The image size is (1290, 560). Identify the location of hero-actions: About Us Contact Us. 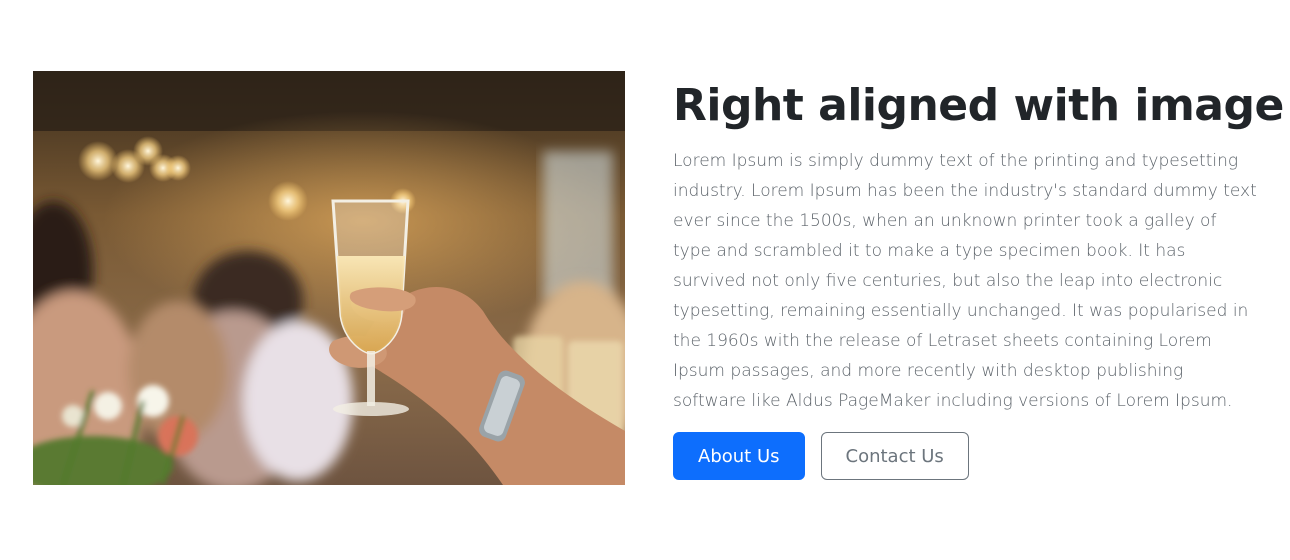
(968, 456).